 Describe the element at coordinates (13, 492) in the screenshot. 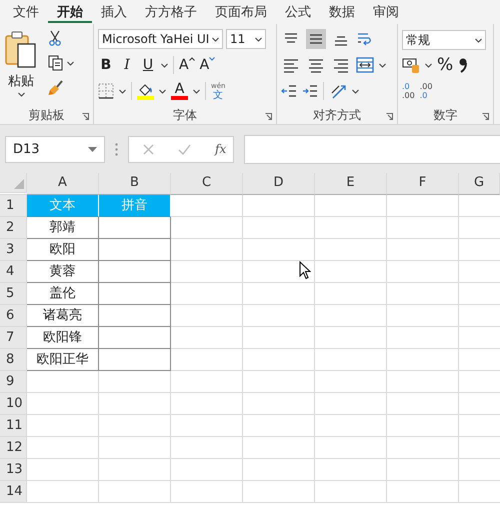

I see `row-header: 14` at that location.